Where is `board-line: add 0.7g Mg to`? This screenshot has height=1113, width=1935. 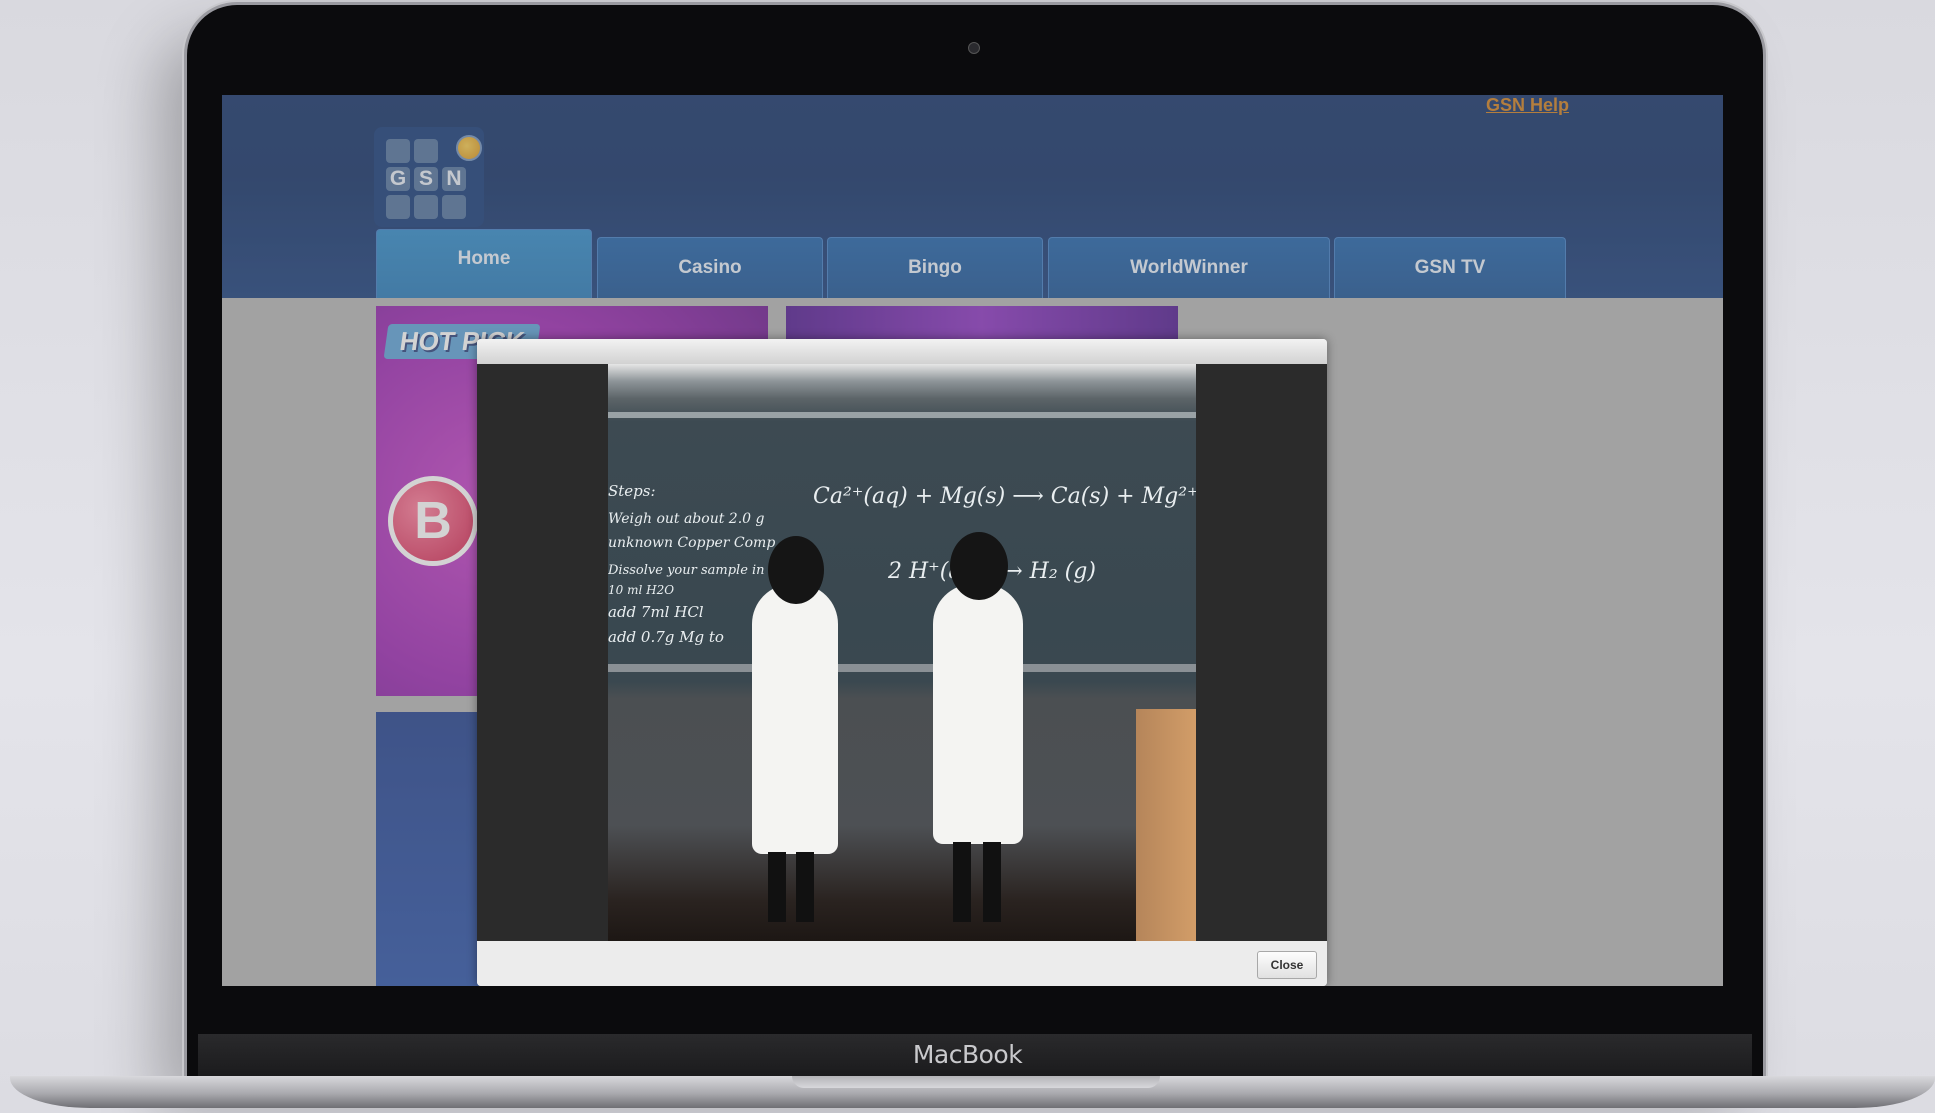 board-line: add 0.7g Mg to is located at coordinates (666, 637).